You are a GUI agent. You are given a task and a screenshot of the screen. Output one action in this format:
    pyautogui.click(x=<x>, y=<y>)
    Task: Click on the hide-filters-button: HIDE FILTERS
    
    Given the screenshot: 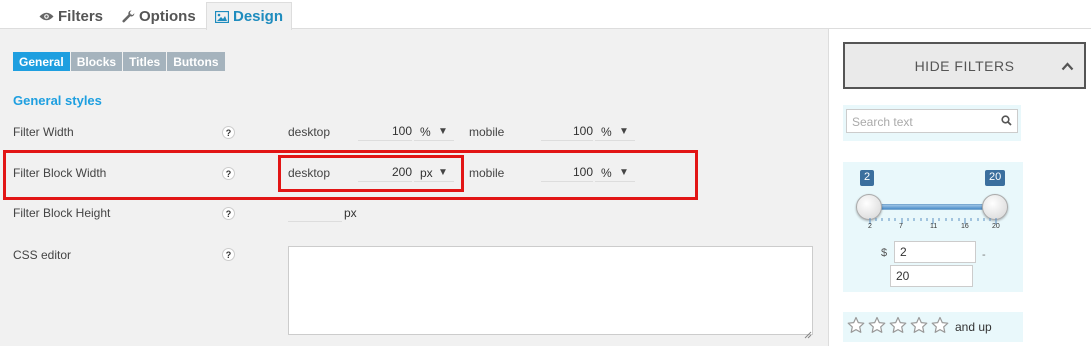 What is the action you would take?
    pyautogui.click(x=964, y=65)
    